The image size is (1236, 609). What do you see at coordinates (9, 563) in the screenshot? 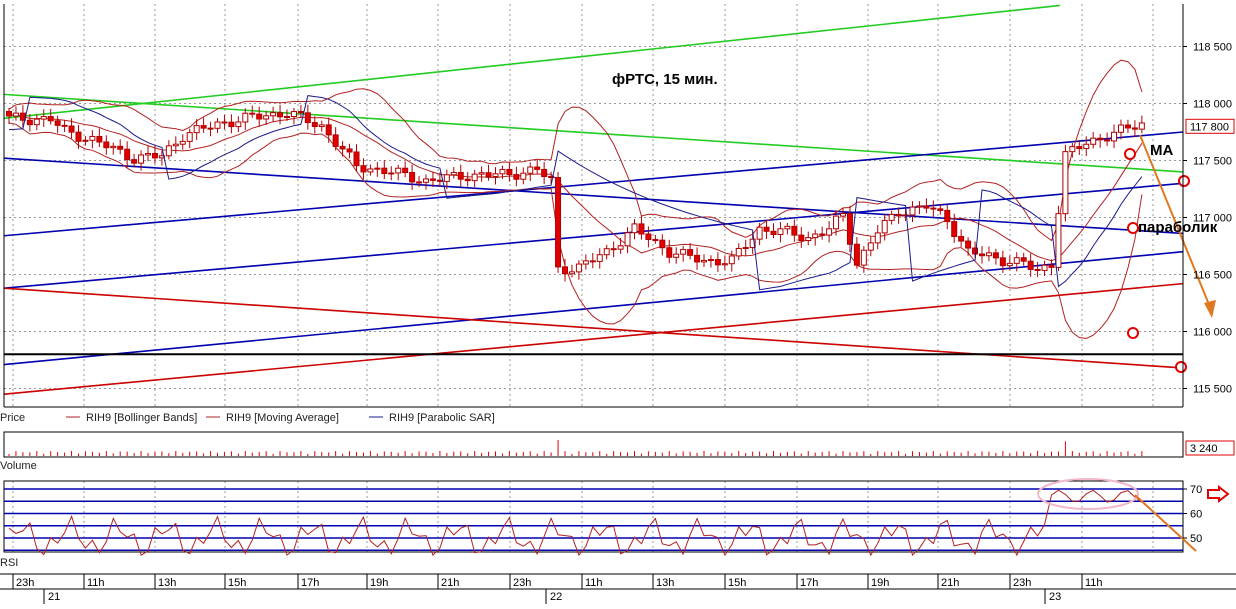
I see `rsi-panel-label: RSI` at bounding box center [9, 563].